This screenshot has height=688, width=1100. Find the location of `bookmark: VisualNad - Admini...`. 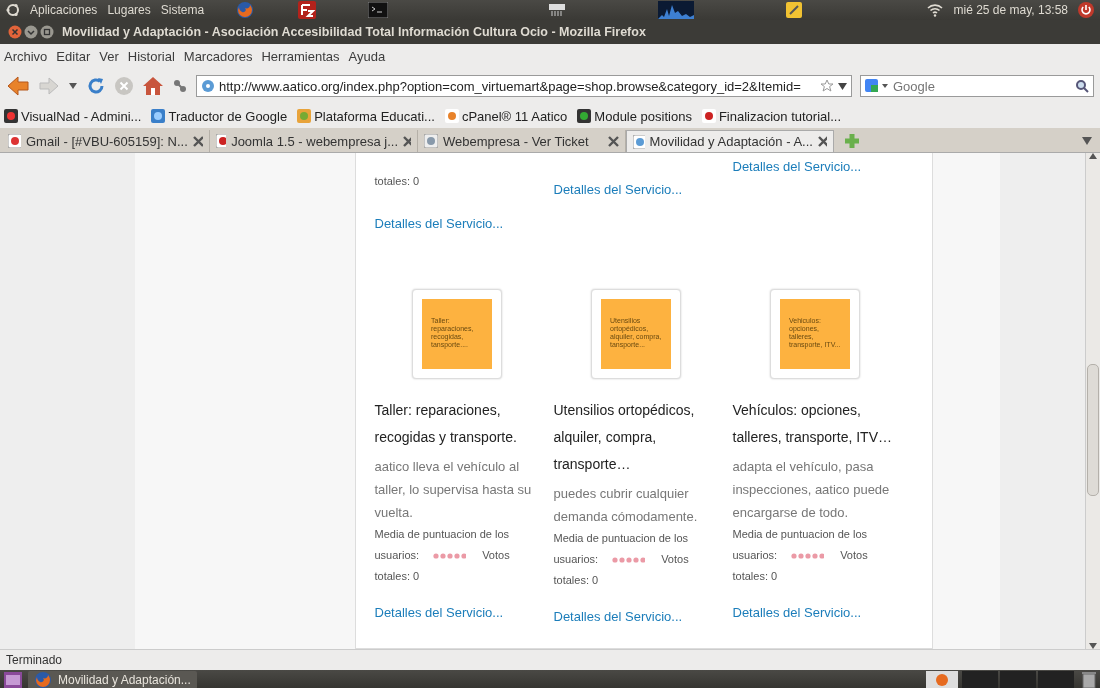

bookmark: VisualNad - Admini... is located at coordinates (73, 116).